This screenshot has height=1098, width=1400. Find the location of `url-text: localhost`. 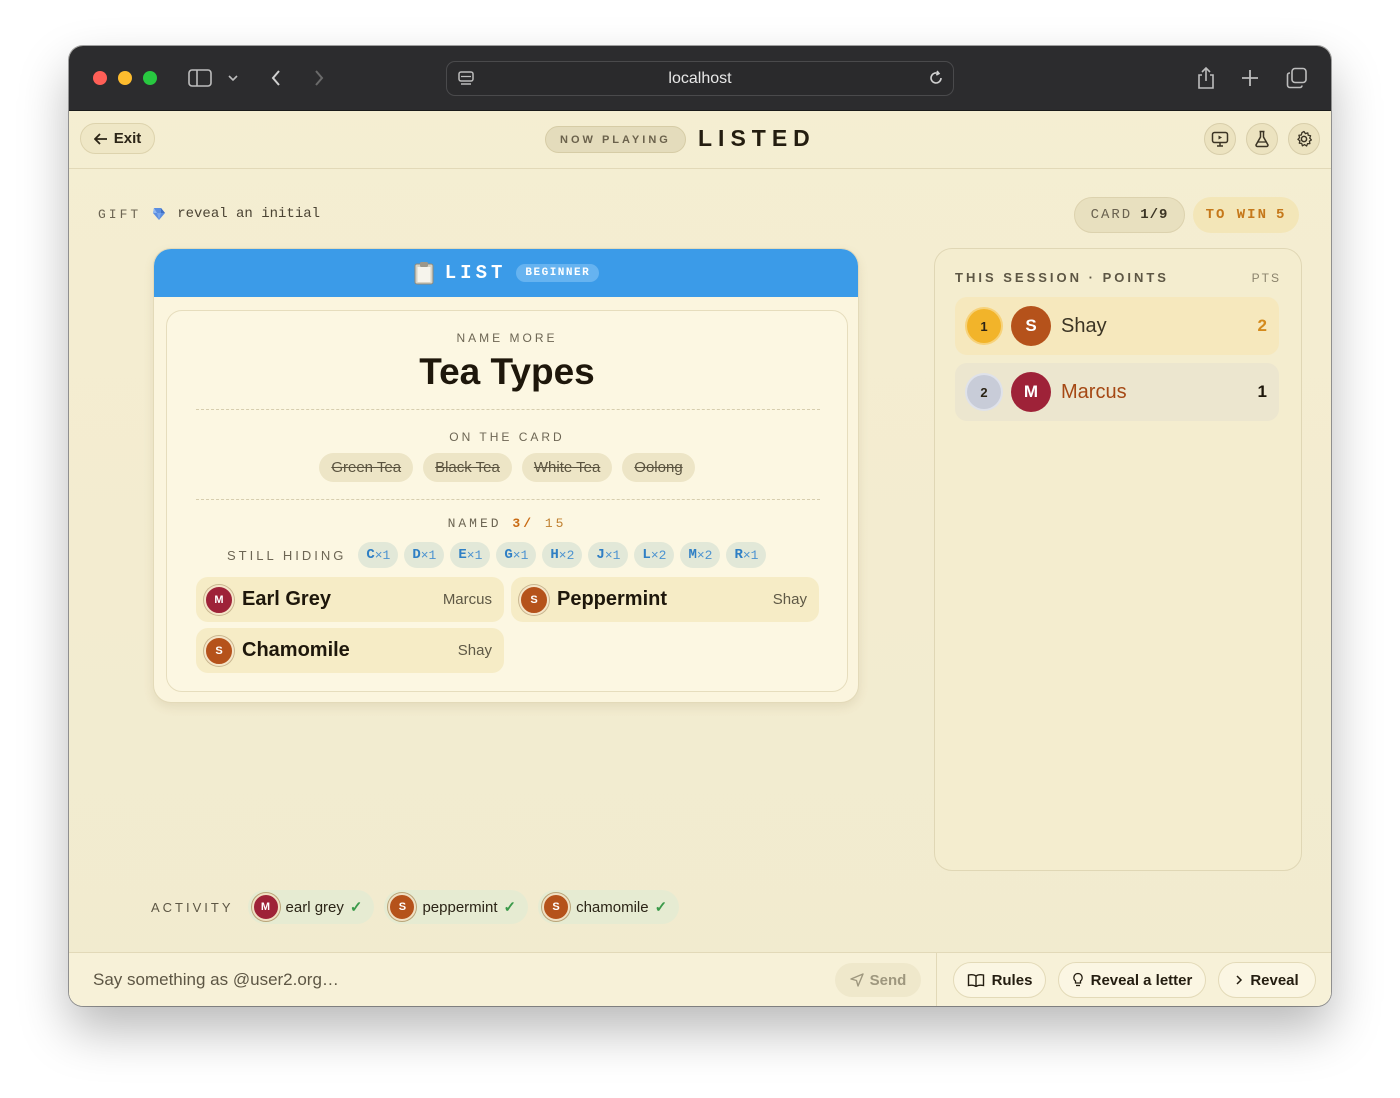

url-text: localhost is located at coordinates (700, 78).